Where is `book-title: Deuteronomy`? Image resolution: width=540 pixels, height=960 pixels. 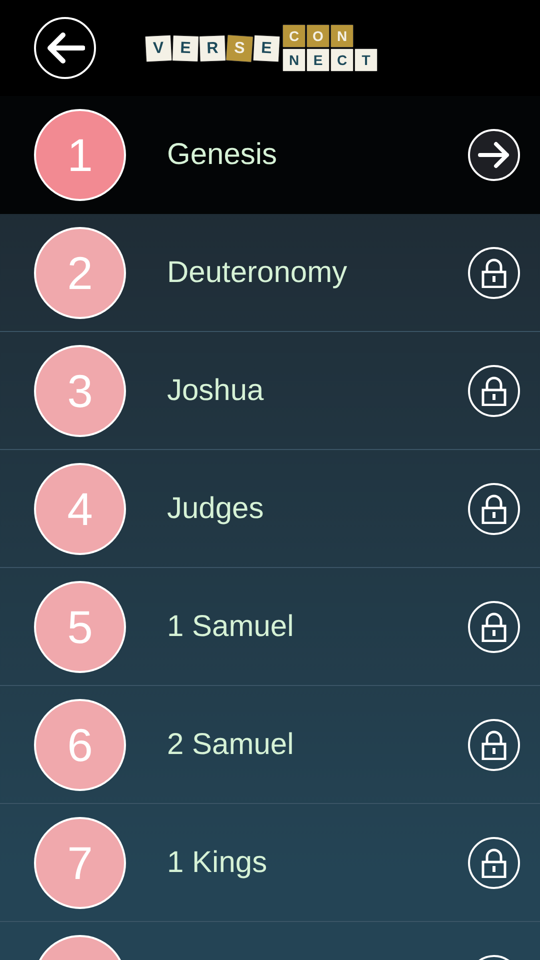 book-title: Deuteronomy is located at coordinates (257, 273).